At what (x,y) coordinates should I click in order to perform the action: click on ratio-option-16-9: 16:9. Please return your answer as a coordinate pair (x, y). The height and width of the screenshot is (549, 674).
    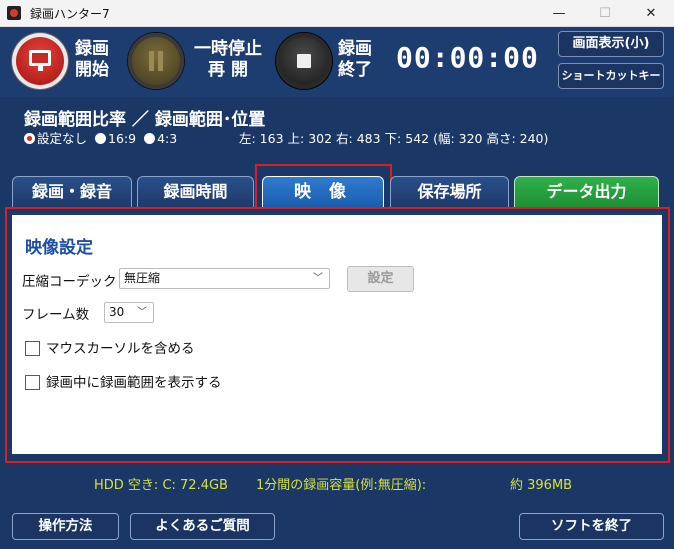
    Looking at the image, I should click on (115, 138).